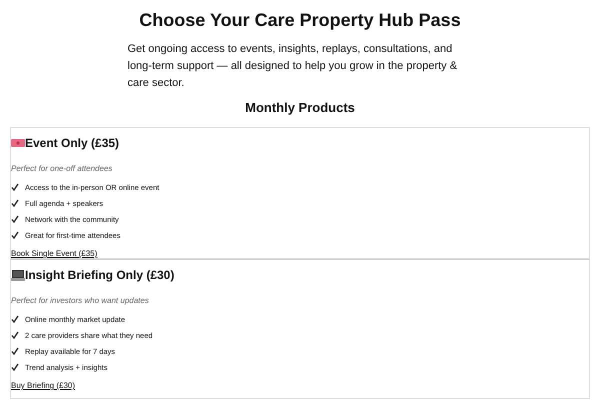  Describe the element at coordinates (293, 66) in the screenshot. I see `intro-text: Get ongoing access to events, insights, replays, consultations, and long-term support — all designed to help you grow in the property & care sector.` at that location.